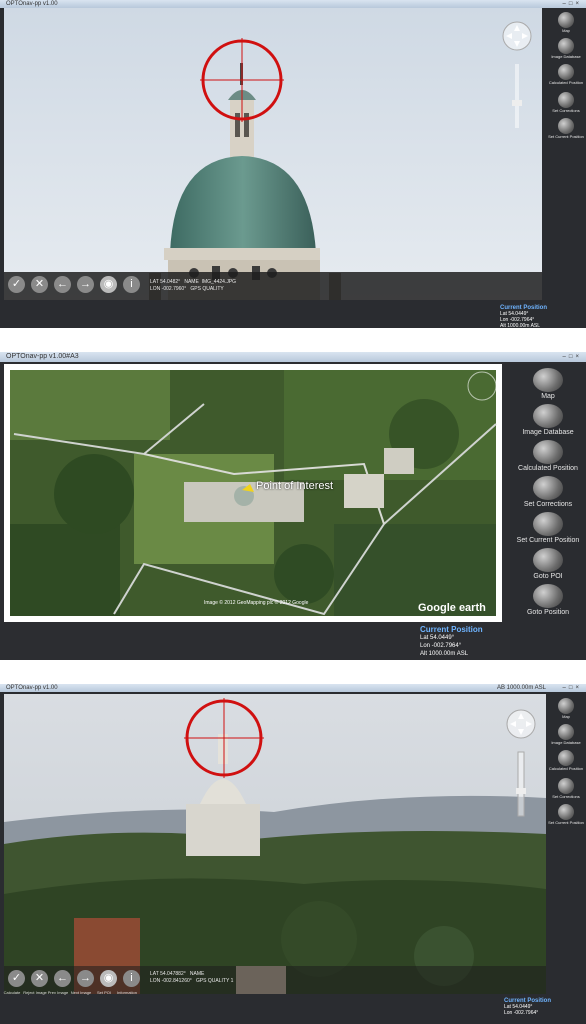 This screenshot has height=1024, width=586. Describe the element at coordinates (81, 992) in the screenshot. I see `next-image-label: Next Image` at that location.